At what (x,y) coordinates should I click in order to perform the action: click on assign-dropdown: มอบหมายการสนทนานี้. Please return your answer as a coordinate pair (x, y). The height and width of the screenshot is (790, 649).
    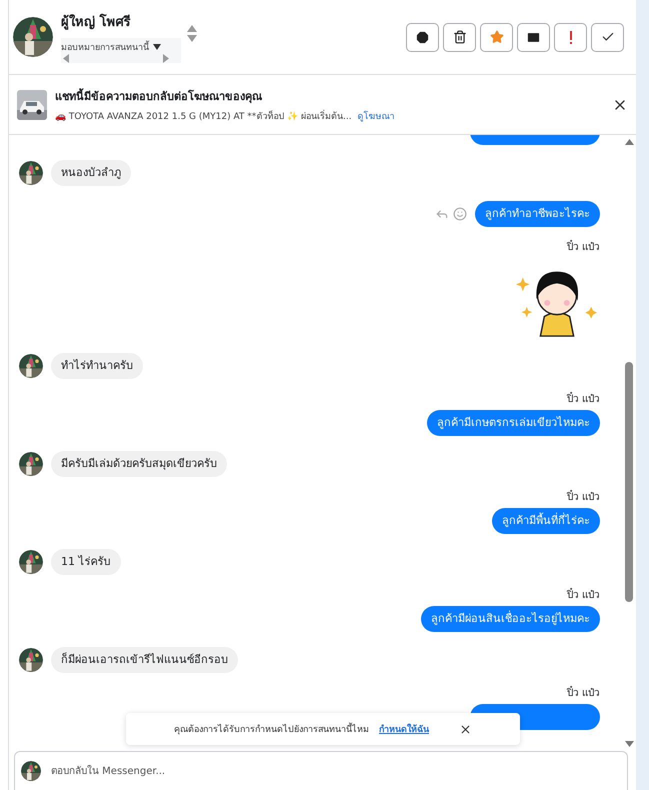
    Looking at the image, I should click on (121, 50).